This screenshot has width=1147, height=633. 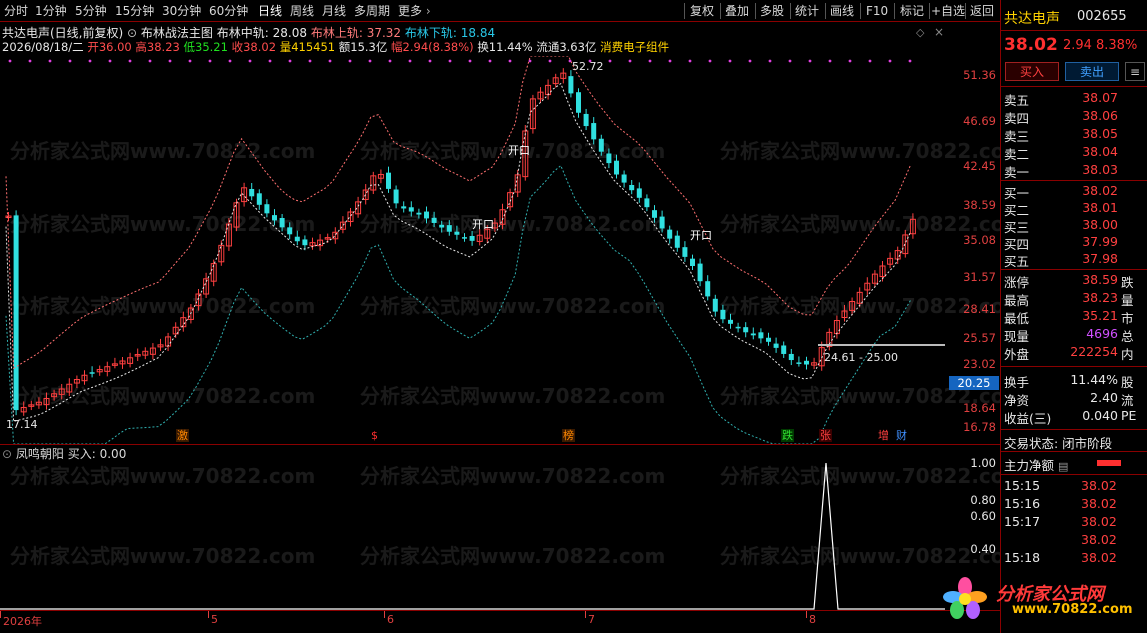 What do you see at coordinates (1058, 443) in the screenshot?
I see `trade-status: 交易状态: 闭市阶段` at bounding box center [1058, 443].